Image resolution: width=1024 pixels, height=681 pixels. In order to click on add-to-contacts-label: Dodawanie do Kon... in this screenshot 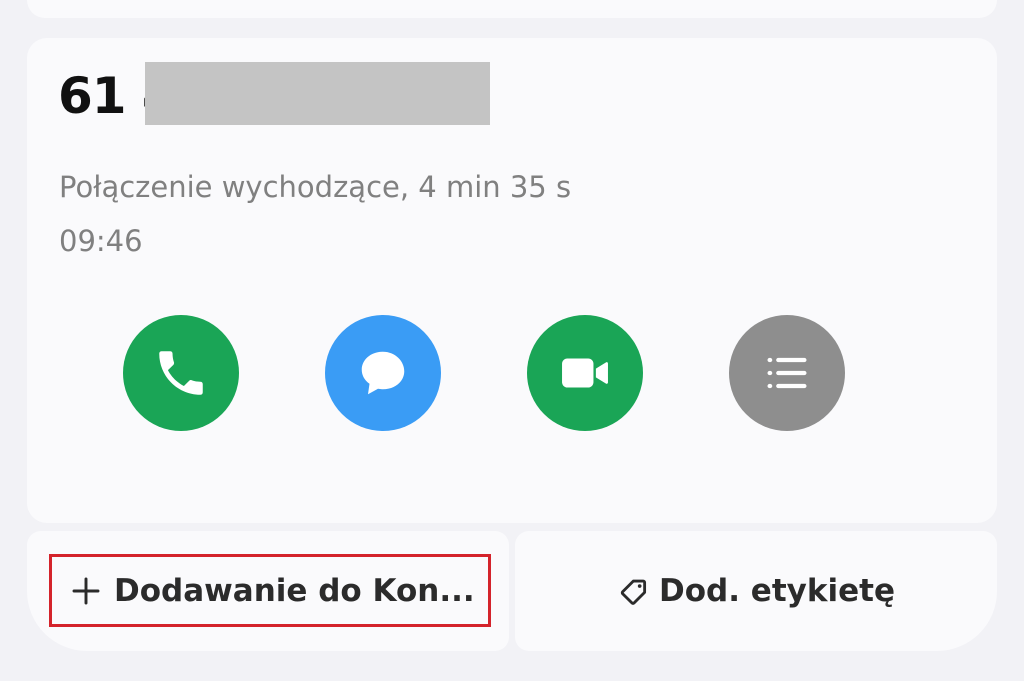, I will do `click(294, 590)`.